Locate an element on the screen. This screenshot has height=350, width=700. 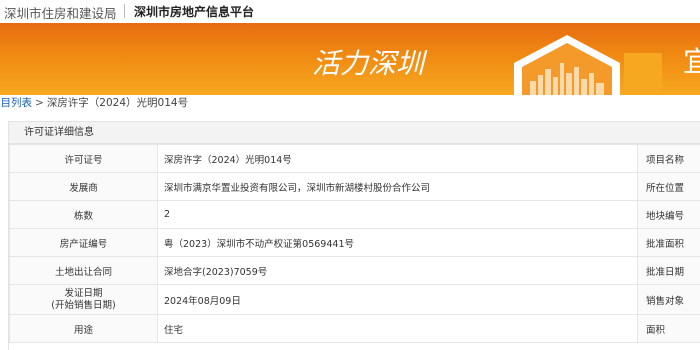
site-name: 深圳市住房和建设局 is located at coordinates (60, 12).